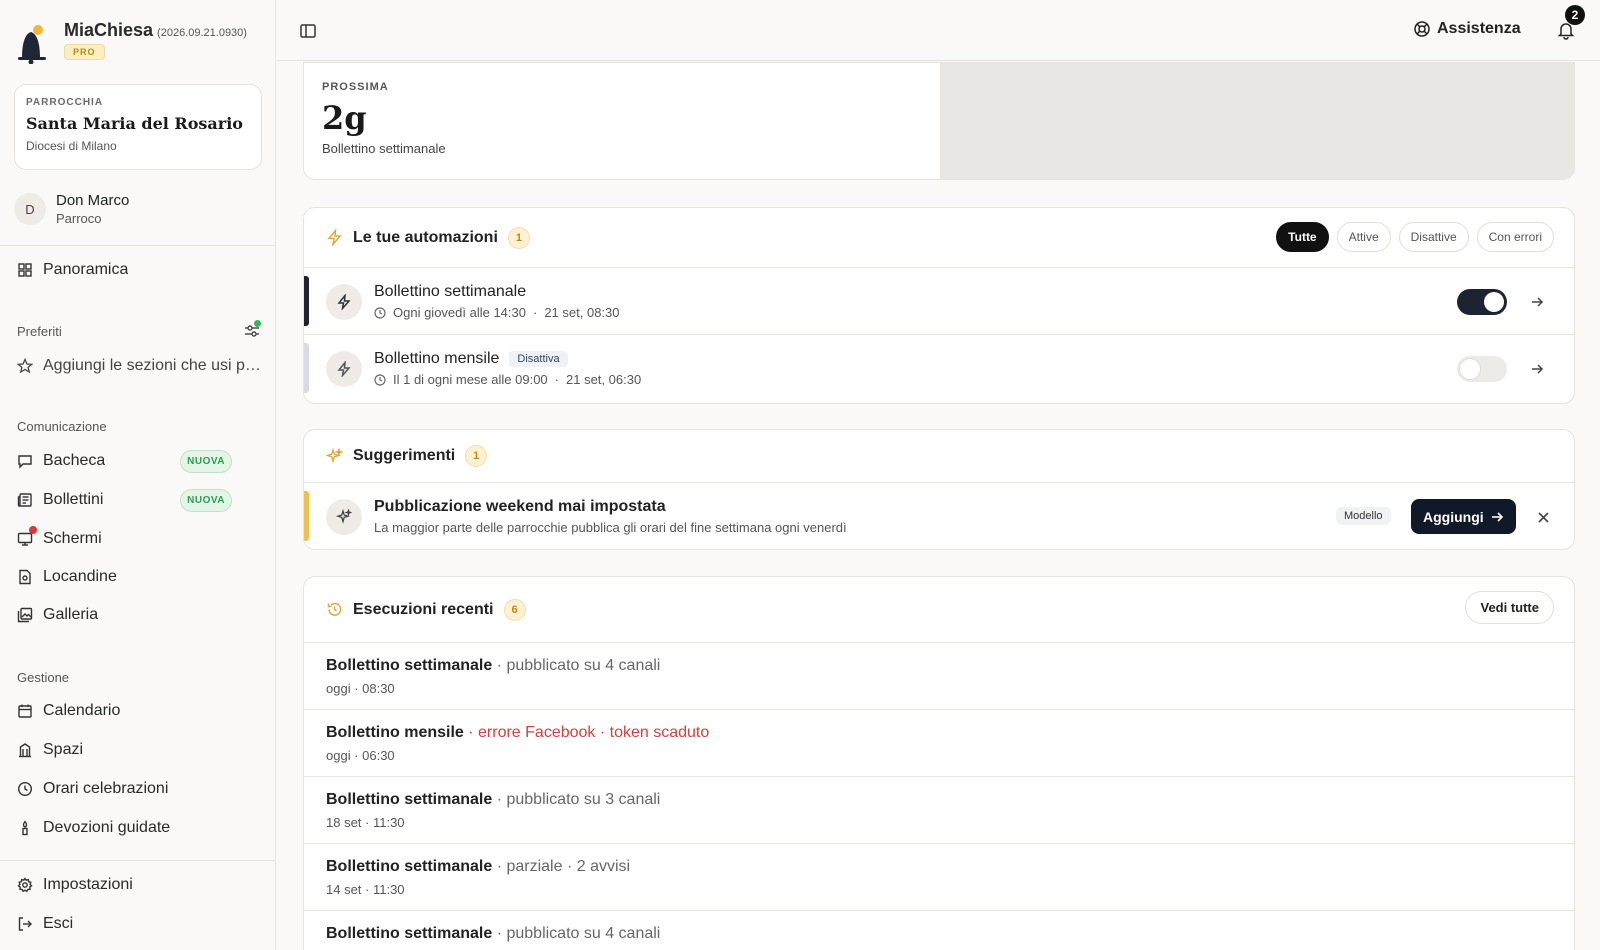  Describe the element at coordinates (1509, 607) in the screenshot. I see `see-all-button: Vedi tutte` at that location.